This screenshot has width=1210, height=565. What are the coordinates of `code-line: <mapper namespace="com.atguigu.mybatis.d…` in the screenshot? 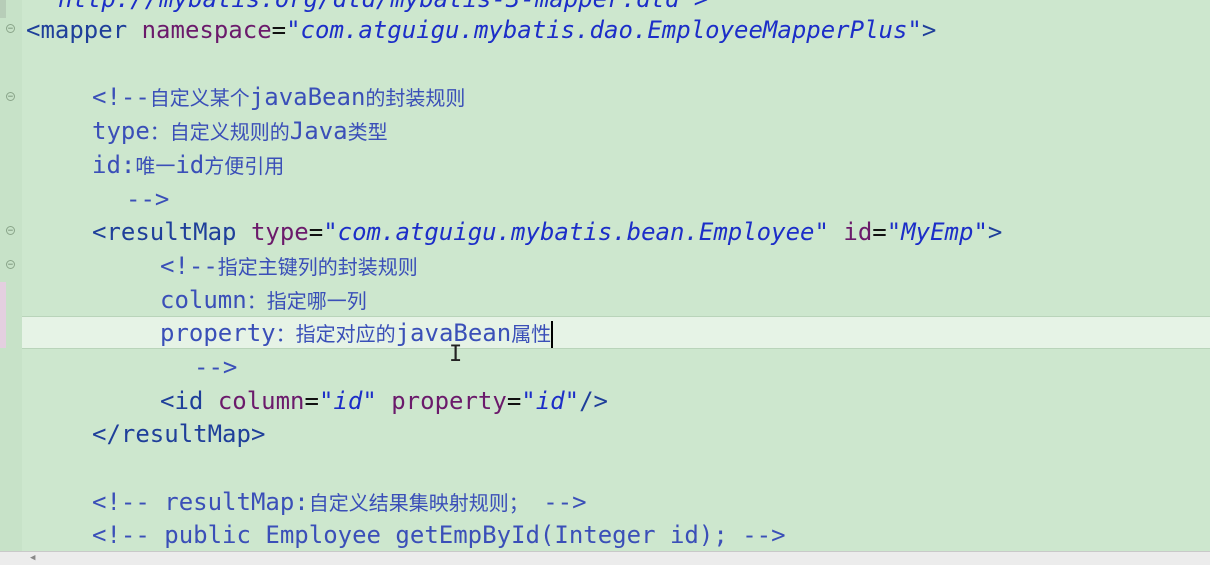 It's located at (481, 30).